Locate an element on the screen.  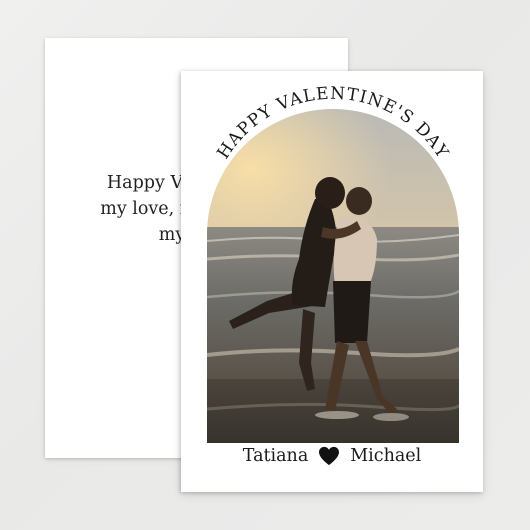
names-row: Tatiana Michael is located at coordinates (332, 456).